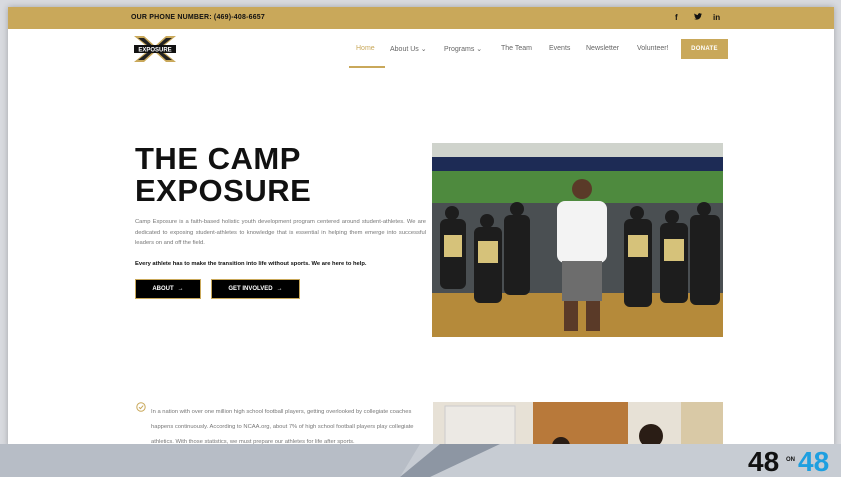  Describe the element at coordinates (653, 48) in the screenshot. I see `nav-volunteer: Volunteer!` at that location.